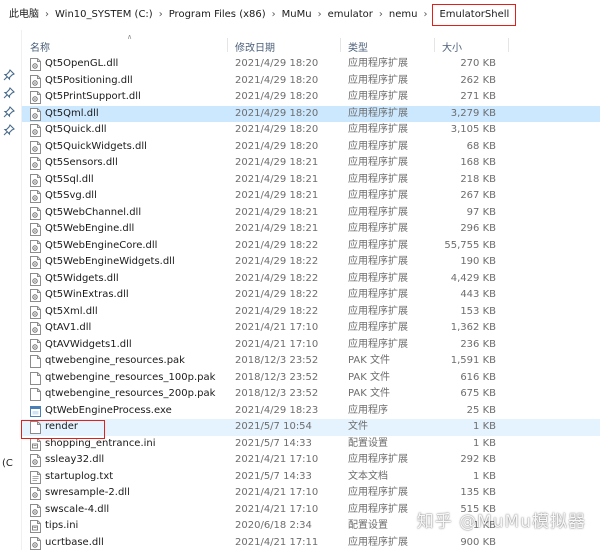  What do you see at coordinates (368, 443) in the screenshot?
I see `file-type: 配置设置` at bounding box center [368, 443].